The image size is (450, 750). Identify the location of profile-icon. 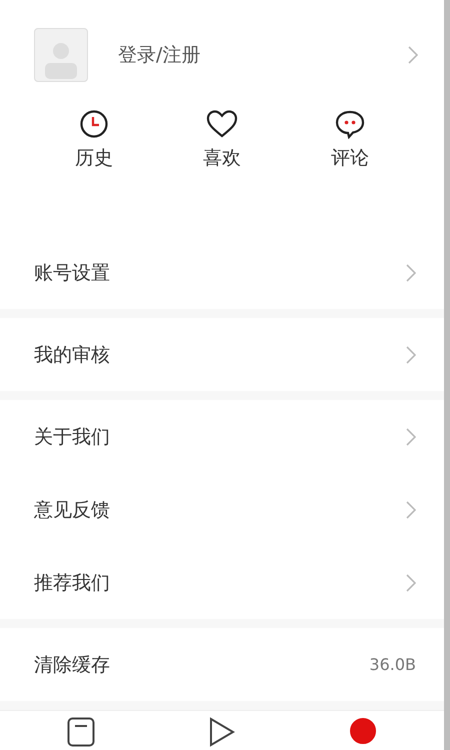
(363, 732).